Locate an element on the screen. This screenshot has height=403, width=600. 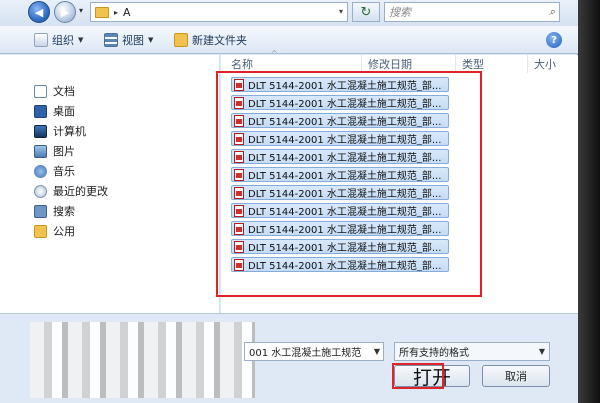
new-folder-icon is located at coordinates (181, 40).